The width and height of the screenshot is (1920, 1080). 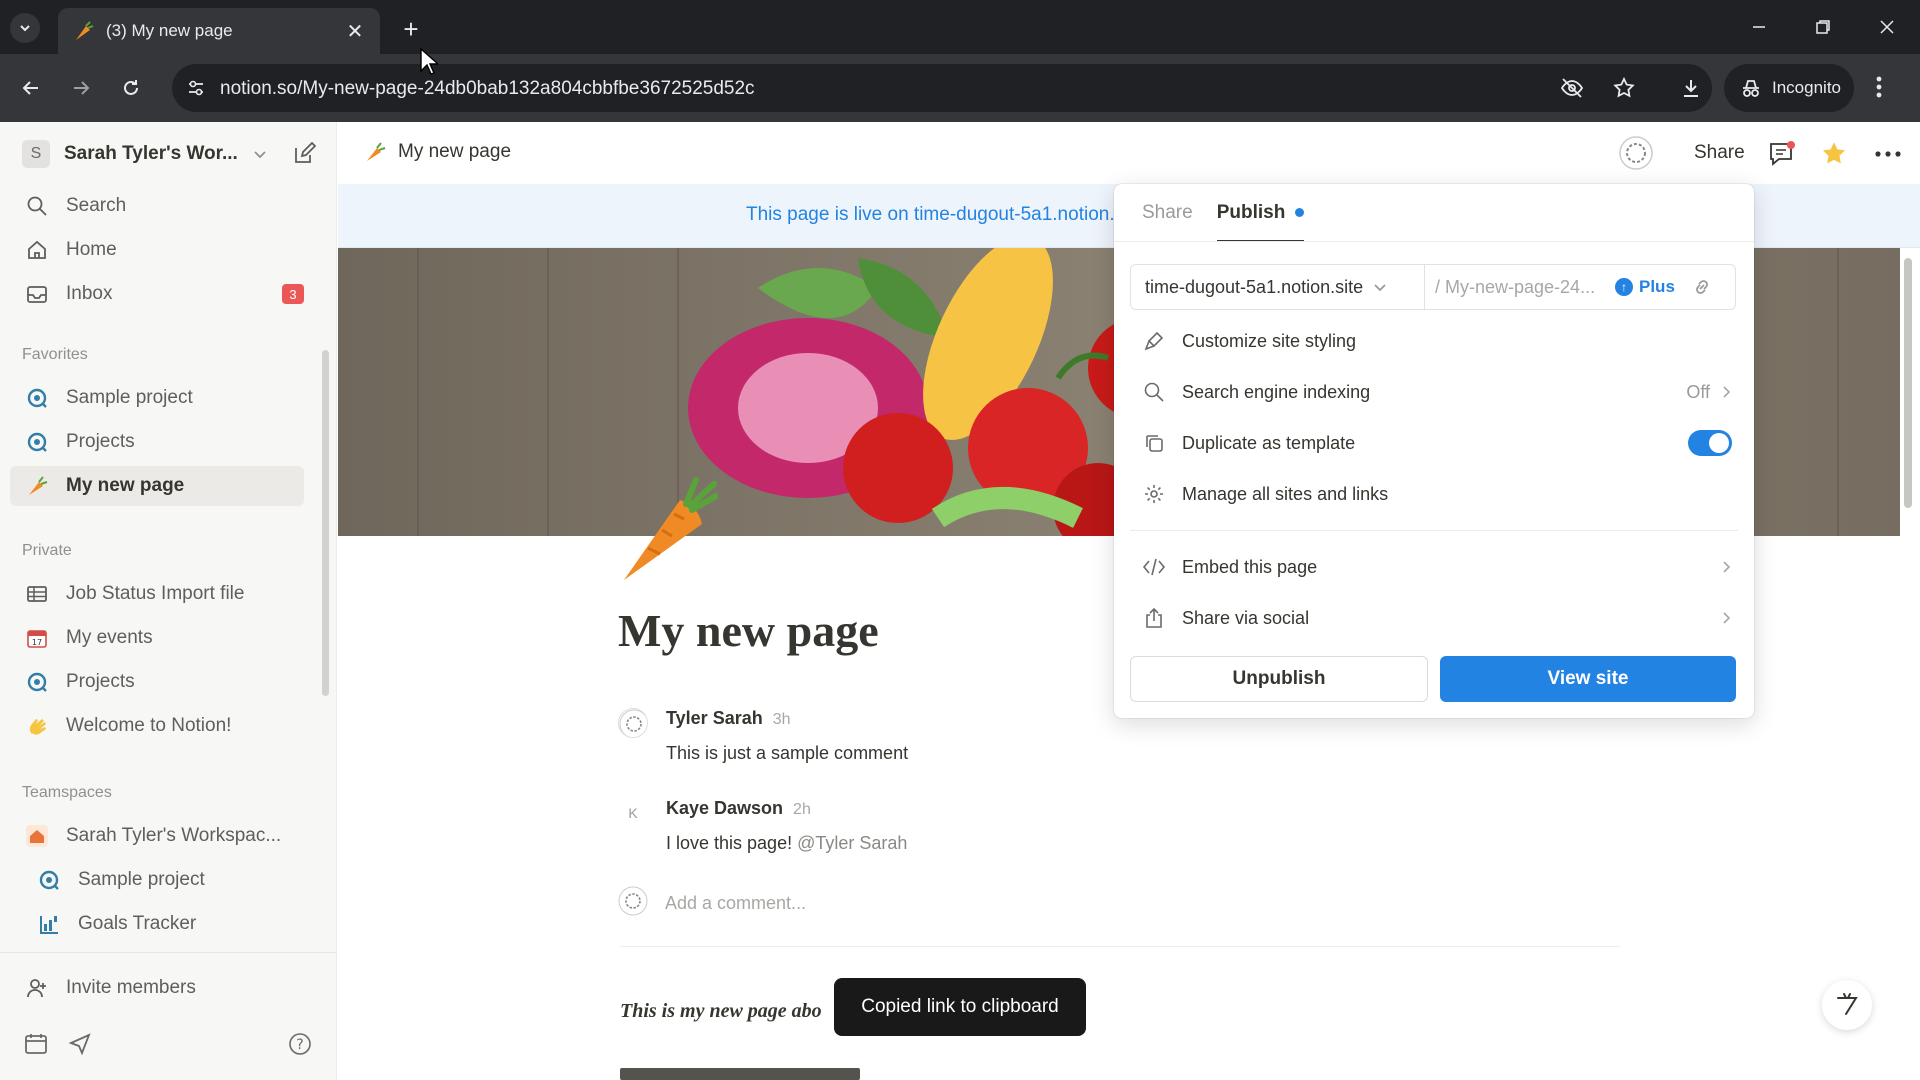 I want to click on sidebar-item-label: Job Status Import file, so click(x=155, y=593).